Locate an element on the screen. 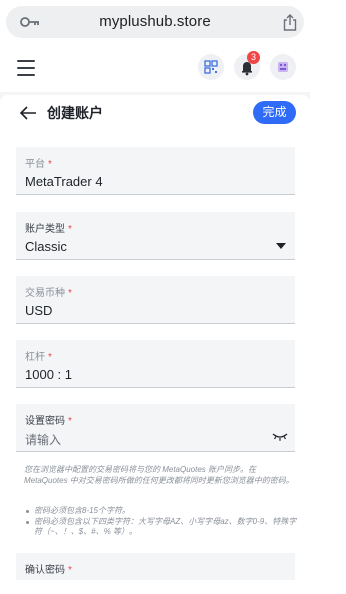 Image resolution: width=346 pixels, height=594 pixels. share-icon is located at coordinates (290, 22).